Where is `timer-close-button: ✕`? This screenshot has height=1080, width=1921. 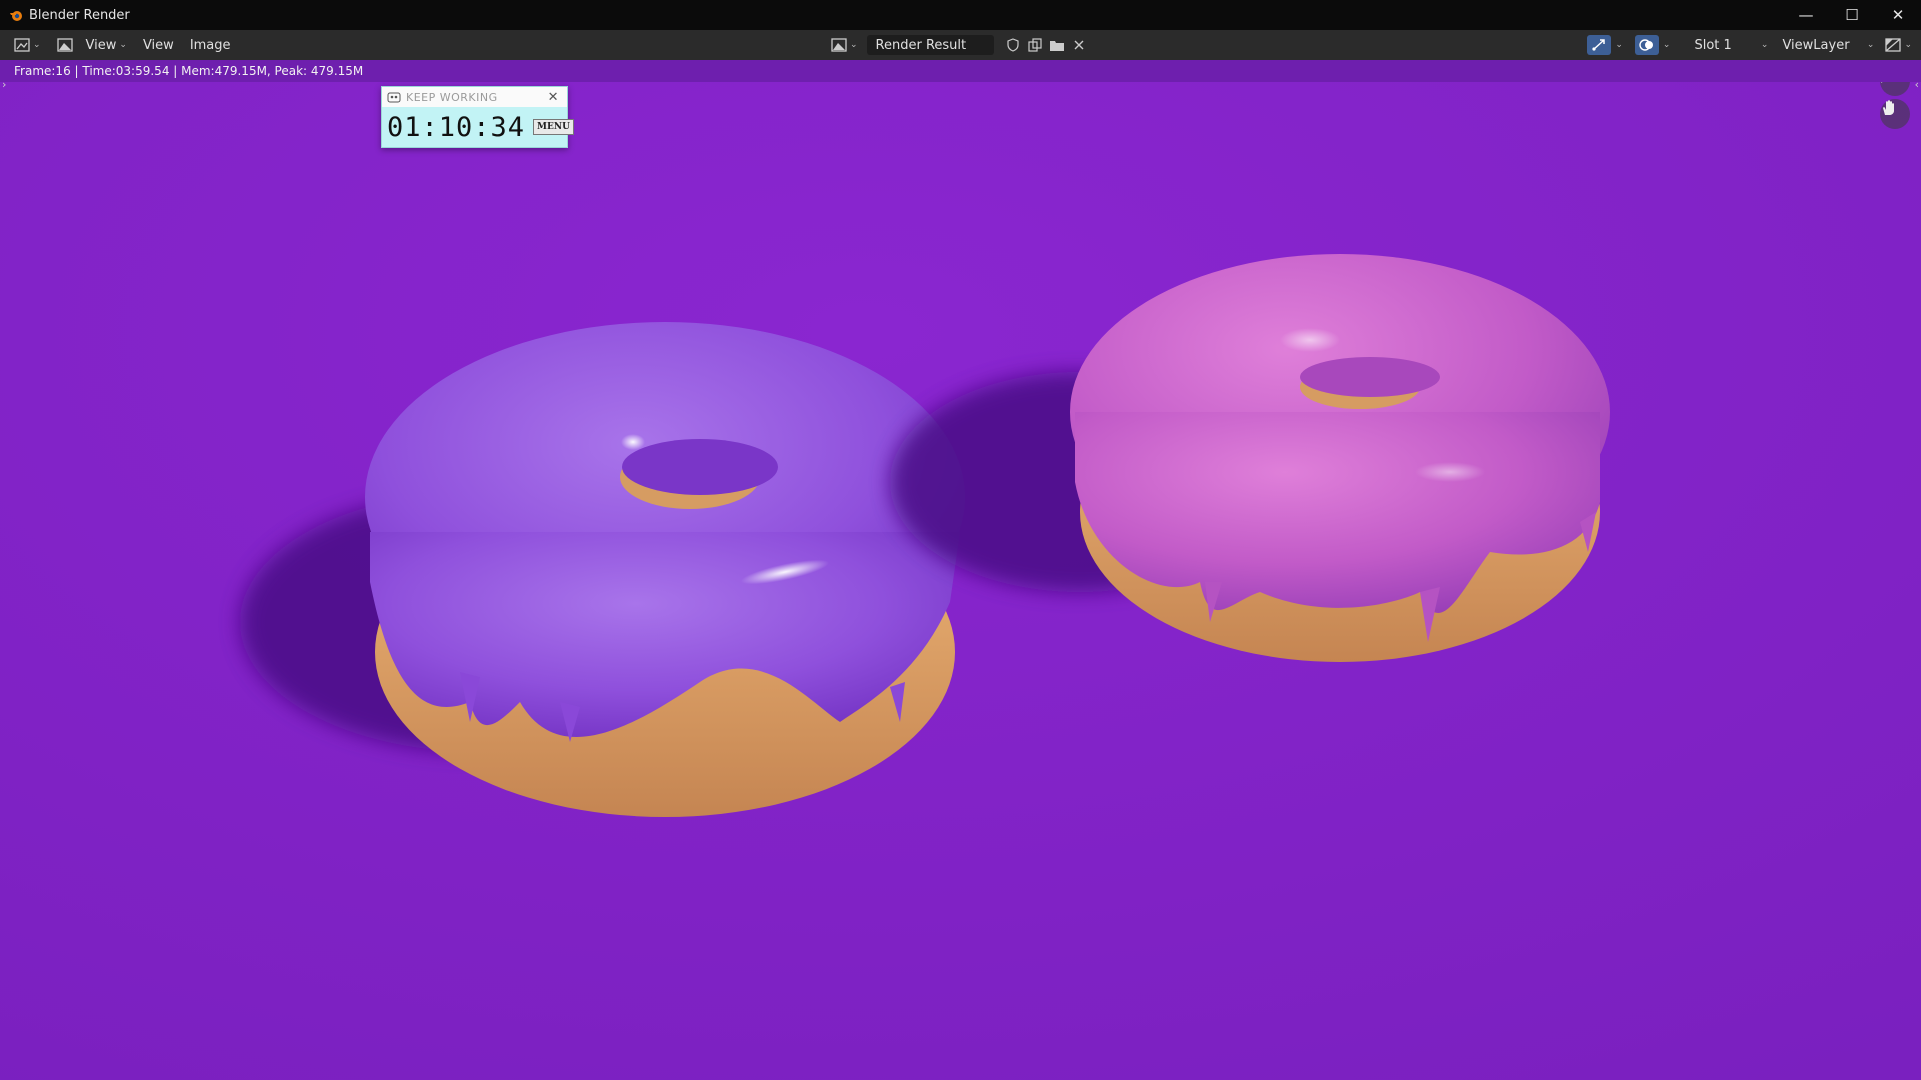
timer-close-button: ✕ is located at coordinates (553, 97).